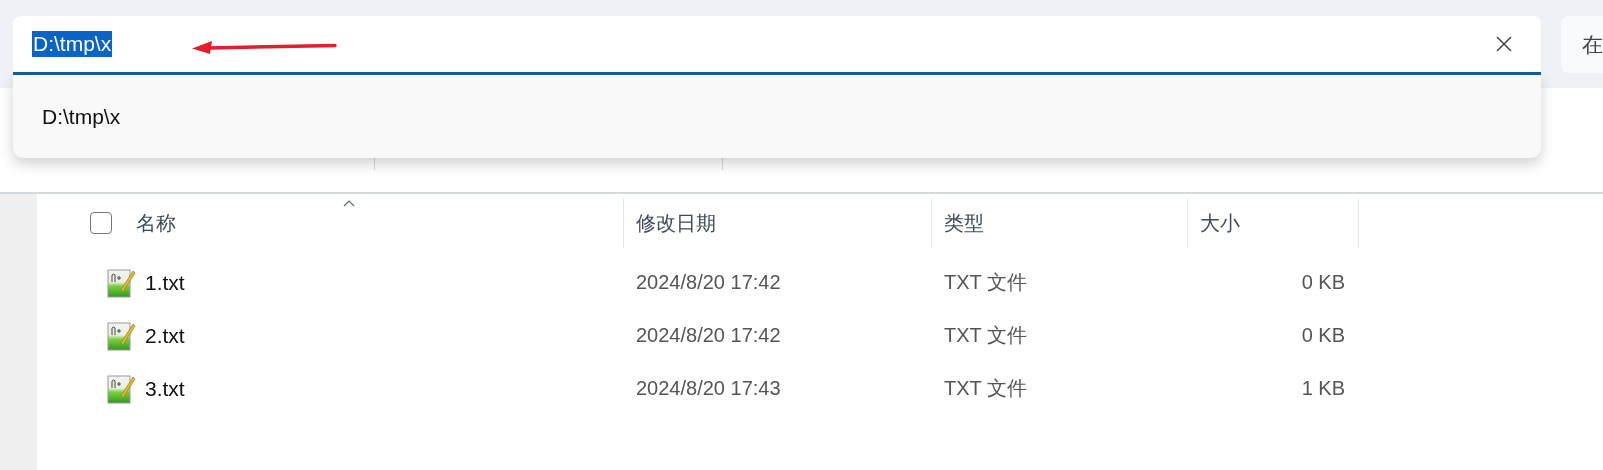 The image size is (1603, 470). Describe the element at coordinates (72, 44) in the screenshot. I see `address-text: D:\tmp\x` at that location.